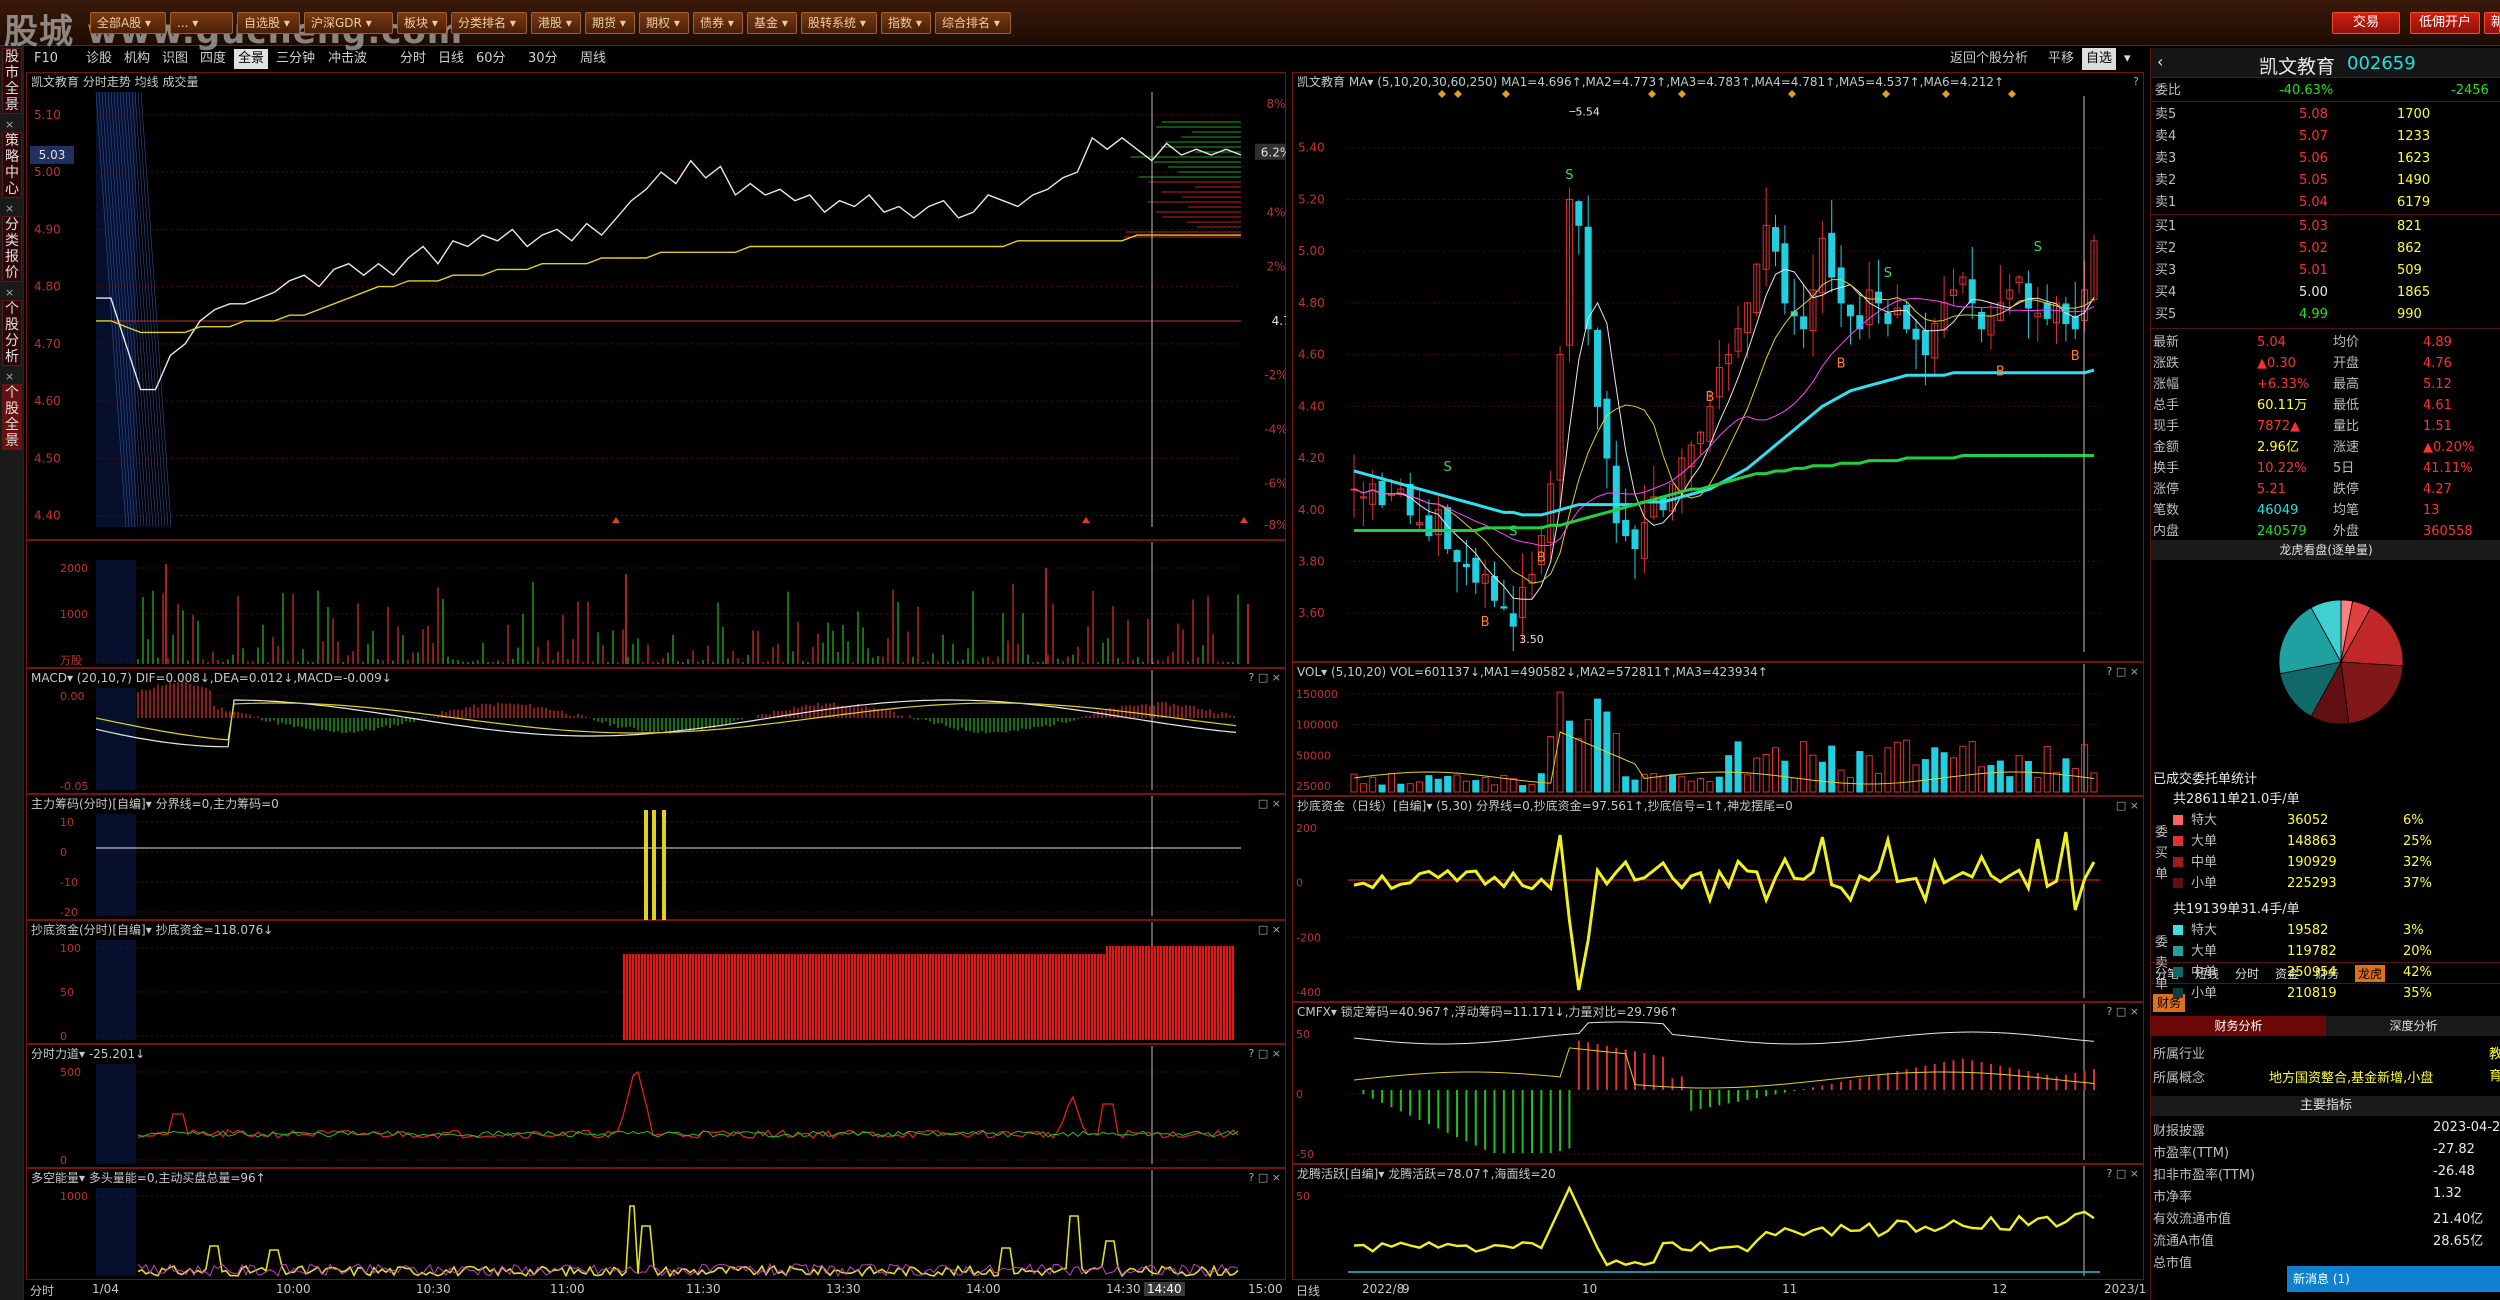  Describe the element at coordinates (2099, 59) in the screenshot. I see `watchlist-dropdown: 自选` at that location.